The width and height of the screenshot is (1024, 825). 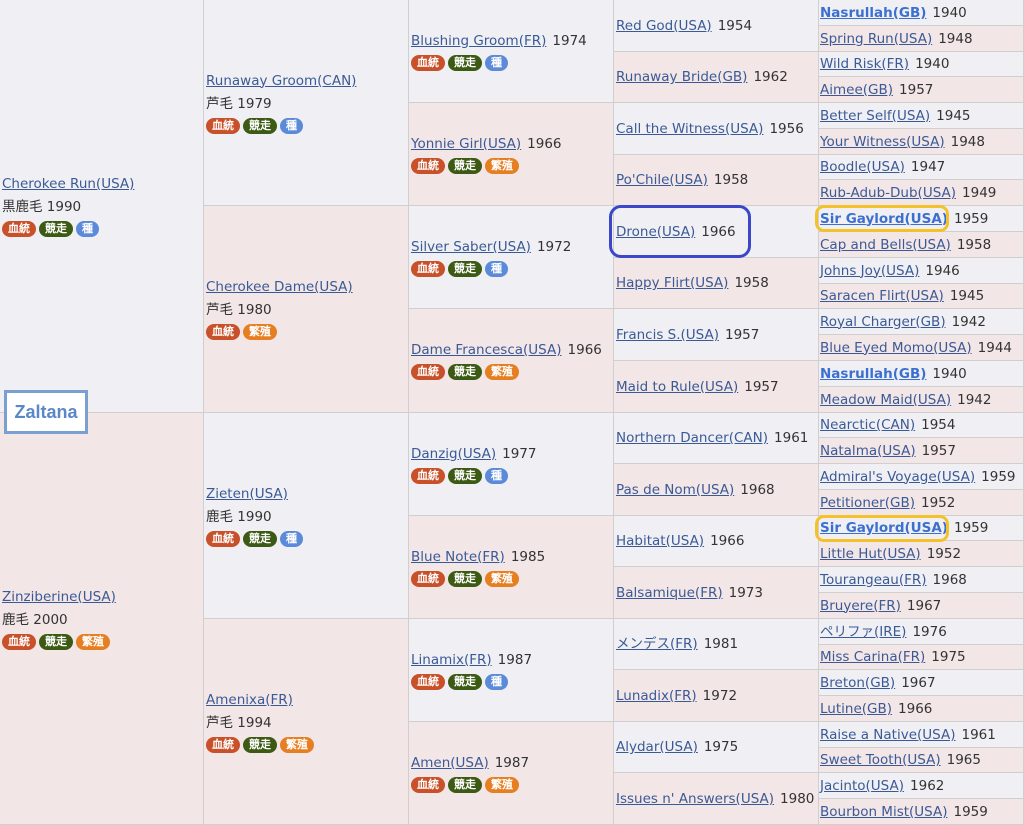 I want to click on horse-name-link: Little Hut(USA), so click(x=870, y=554).